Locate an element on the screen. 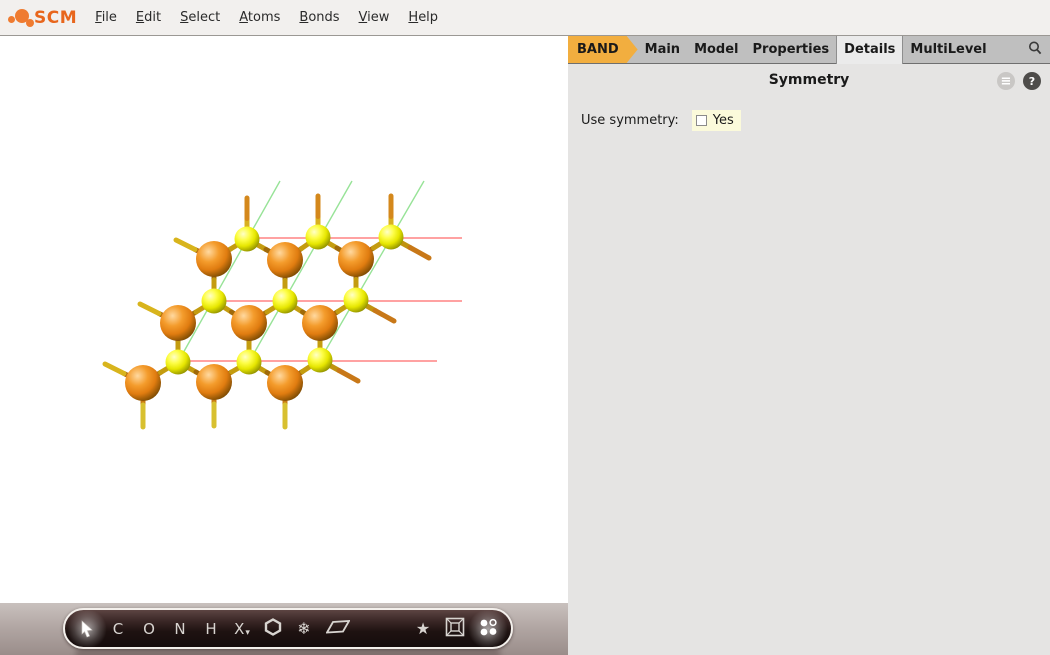 Image resolution: width=1050 pixels, height=655 pixels. tab-band: BAND is located at coordinates (603, 49).